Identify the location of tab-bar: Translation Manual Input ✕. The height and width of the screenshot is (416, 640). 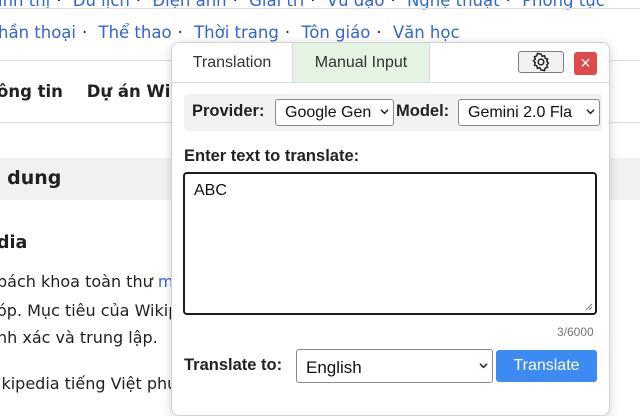
(390, 63).